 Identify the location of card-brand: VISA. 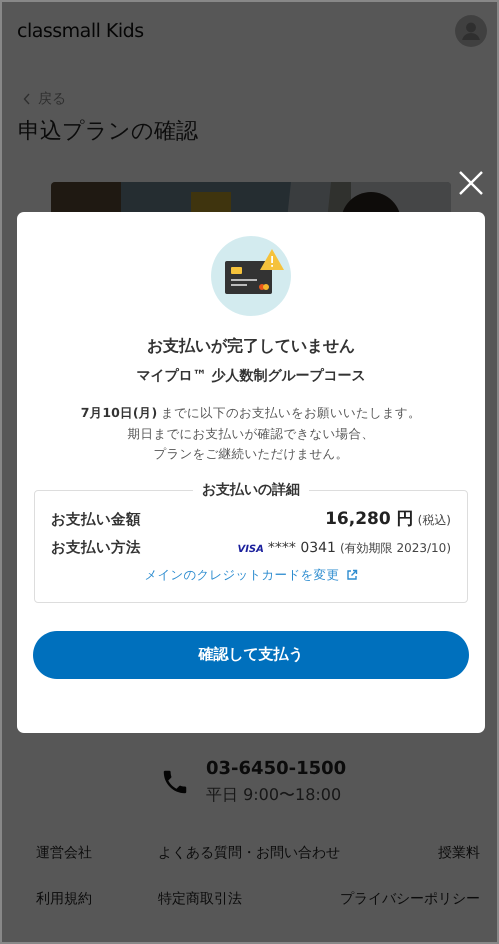
(250, 549).